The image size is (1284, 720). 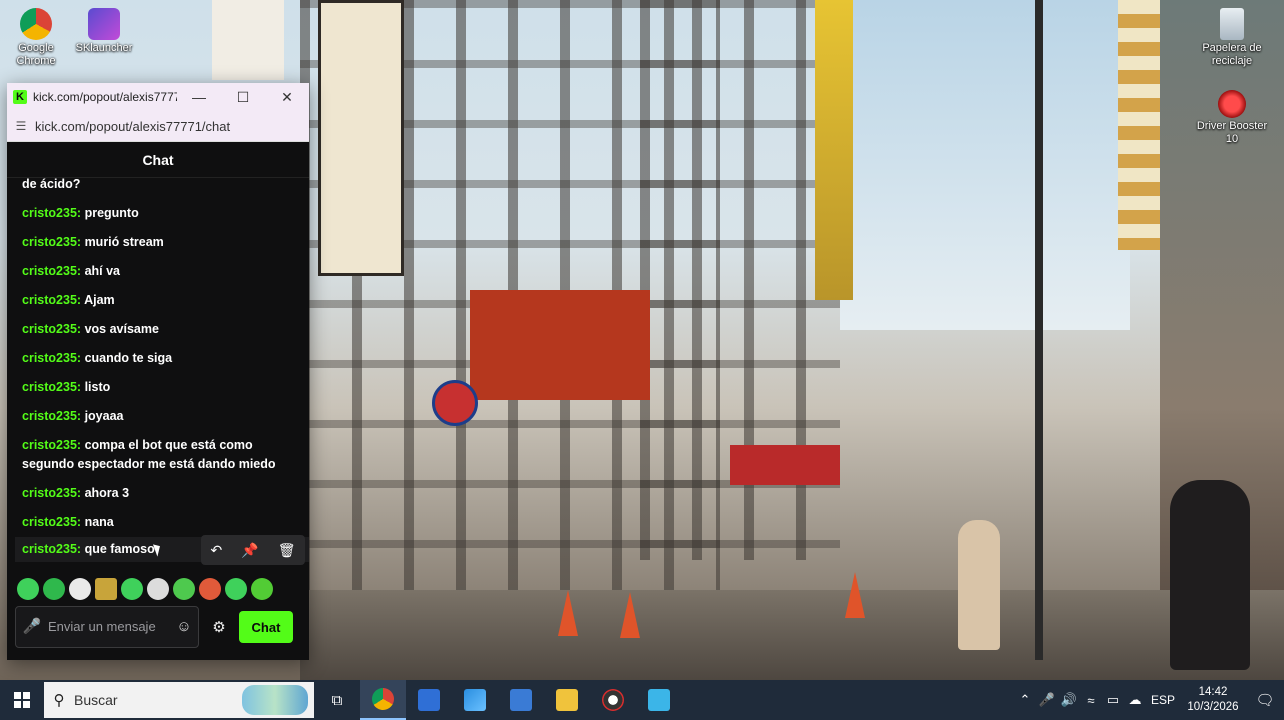 What do you see at coordinates (184, 626) in the screenshot?
I see `emoji-picker-icon: ☺` at bounding box center [184, 626].